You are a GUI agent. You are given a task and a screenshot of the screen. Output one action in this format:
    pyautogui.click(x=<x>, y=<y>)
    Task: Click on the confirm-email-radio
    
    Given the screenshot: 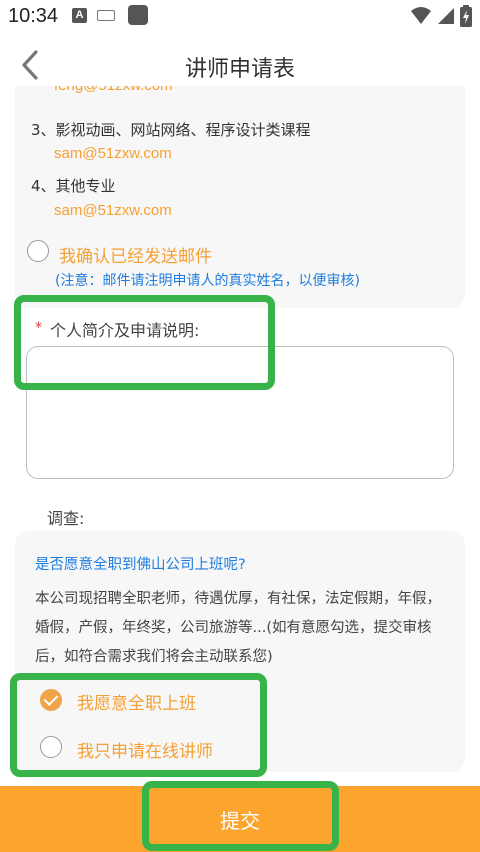 What is the action you would take?
    pyautogui.click(x=38, y=251)
    